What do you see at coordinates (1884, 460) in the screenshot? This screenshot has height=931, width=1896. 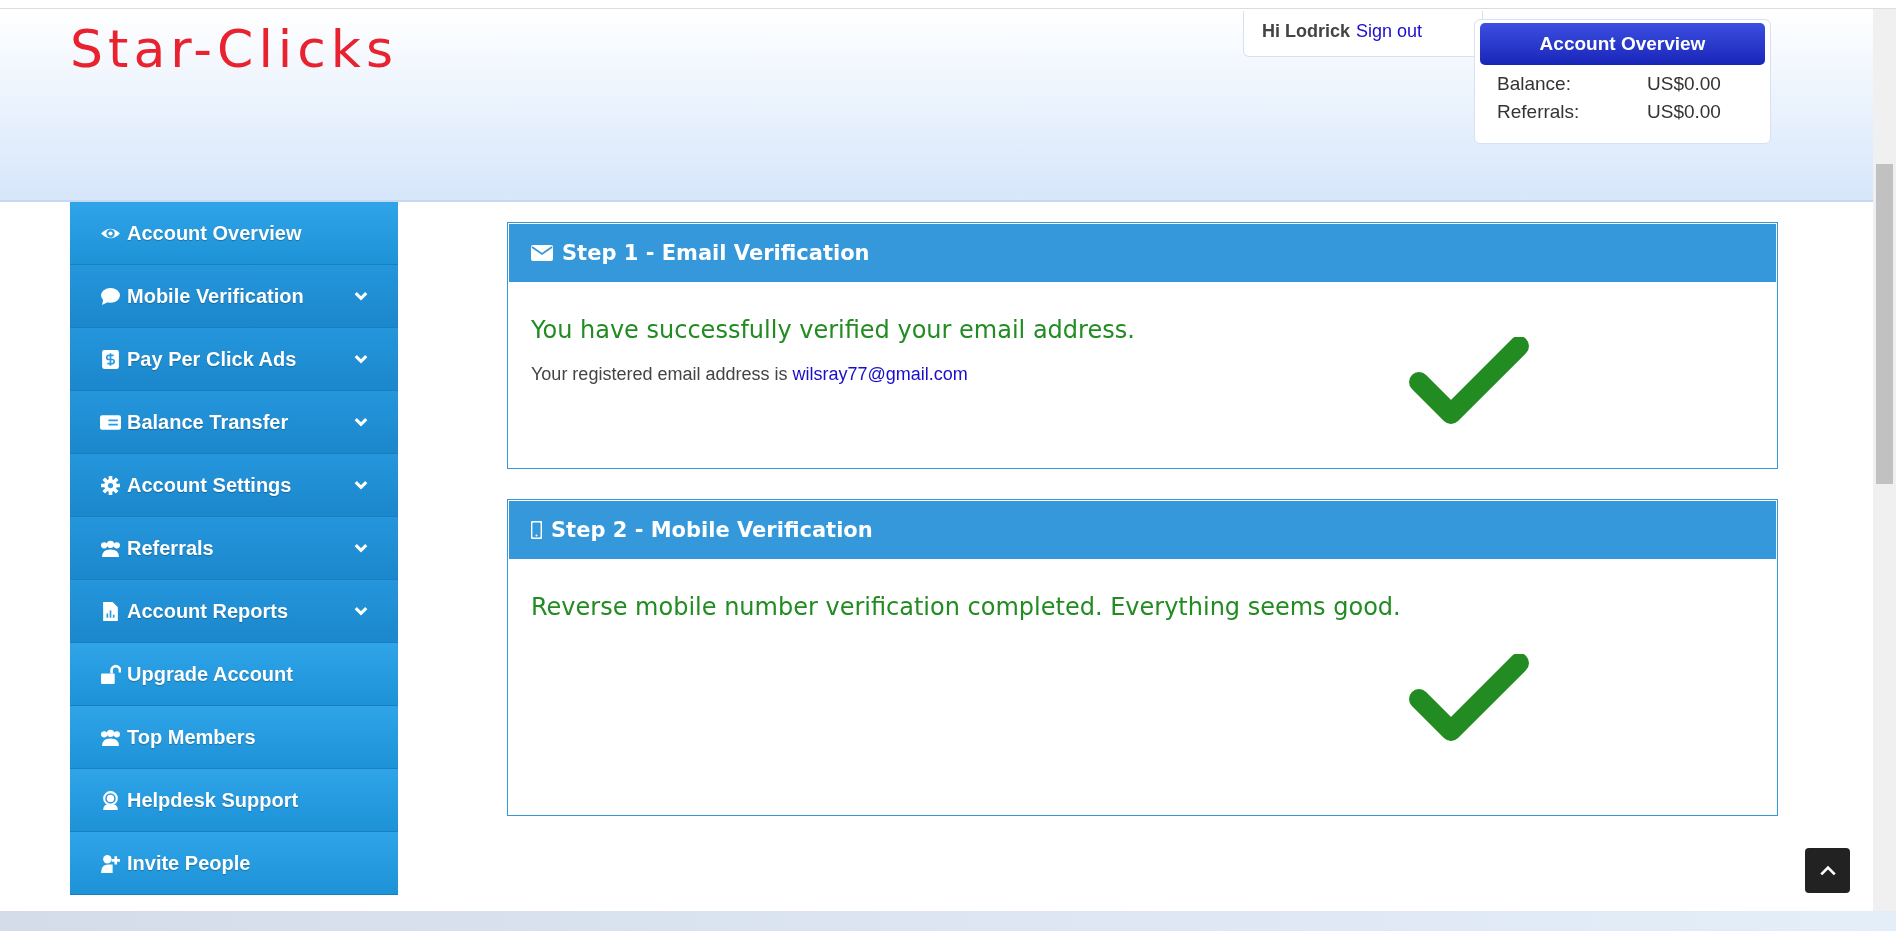 I see `scrollbar` at bounding box center [1884, 460].